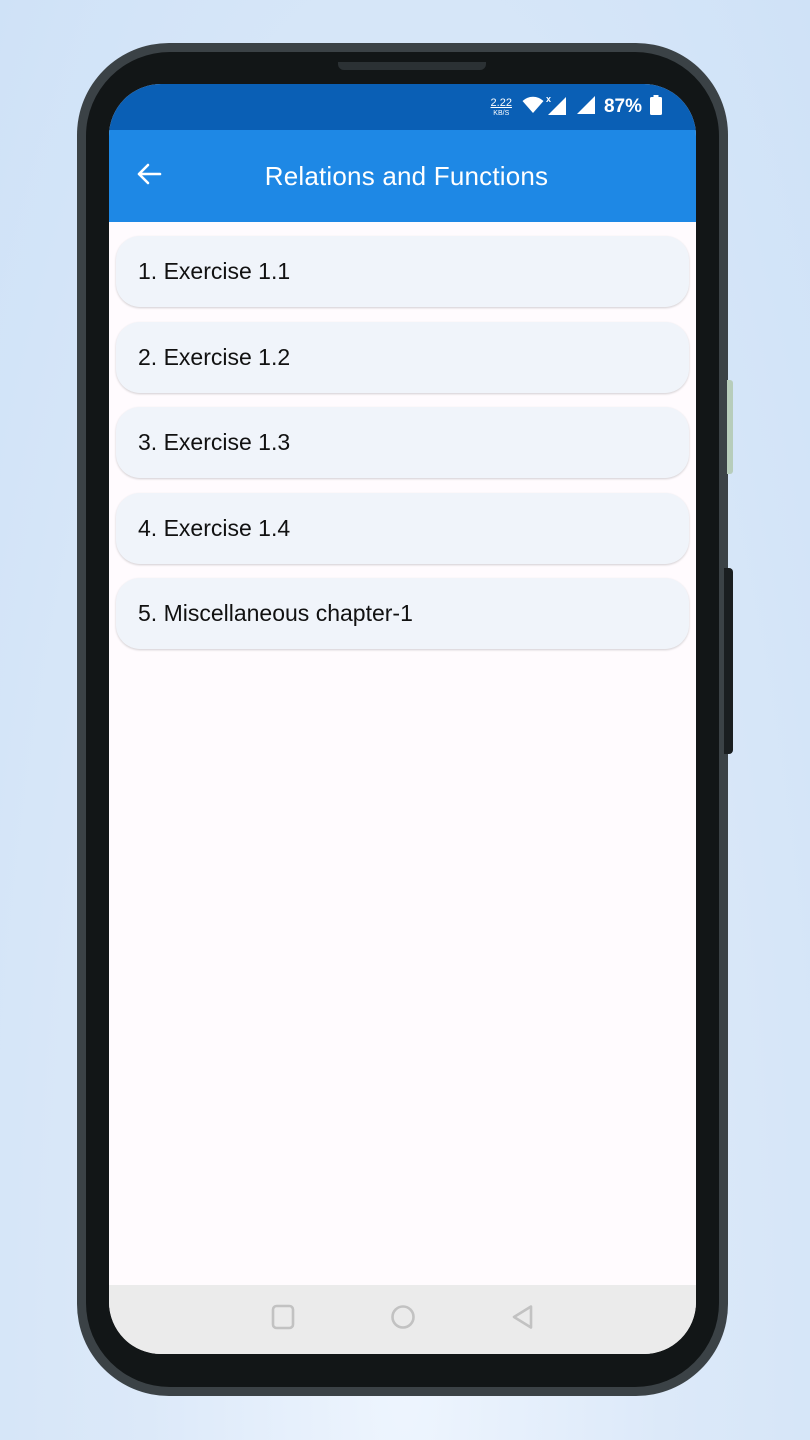 This screenshot has width=810, height=1440. What do you see at coordinates (557, 107) in the screenshot?
I see `cell-signal-no-data-icon: x` at bounding box center [557, 107].